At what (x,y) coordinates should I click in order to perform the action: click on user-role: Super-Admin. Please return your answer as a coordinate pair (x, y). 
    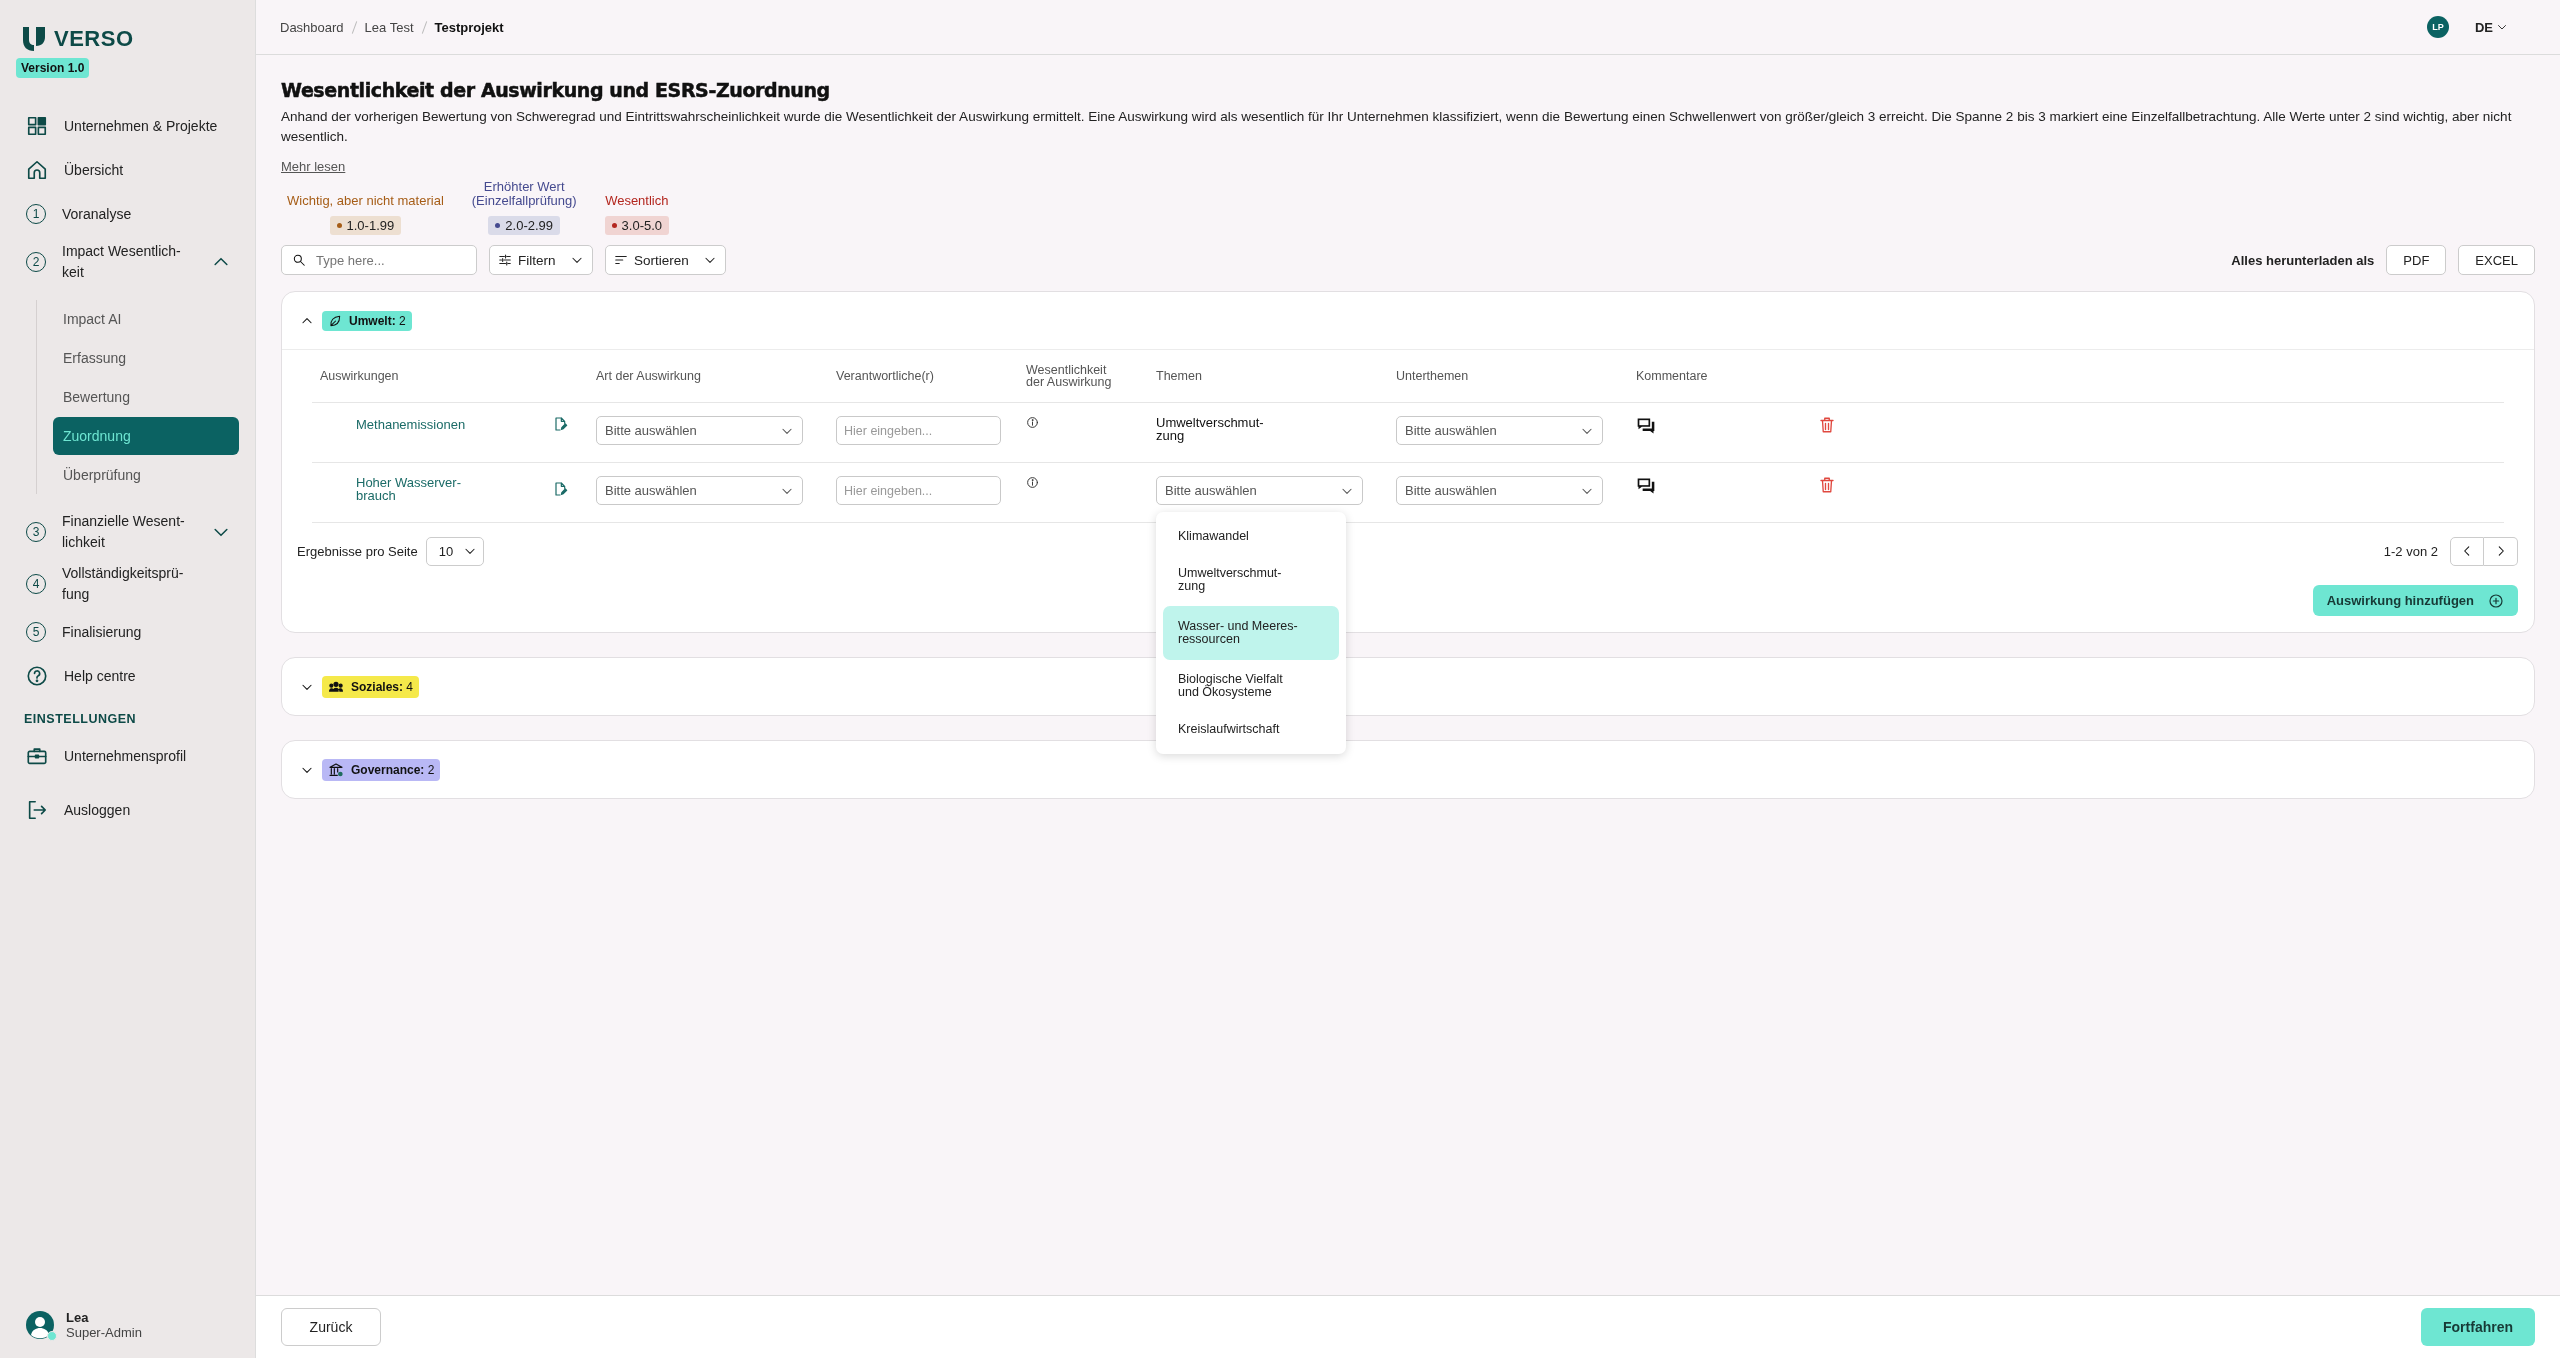
    Looking at the image, I should click on (104, 1332).